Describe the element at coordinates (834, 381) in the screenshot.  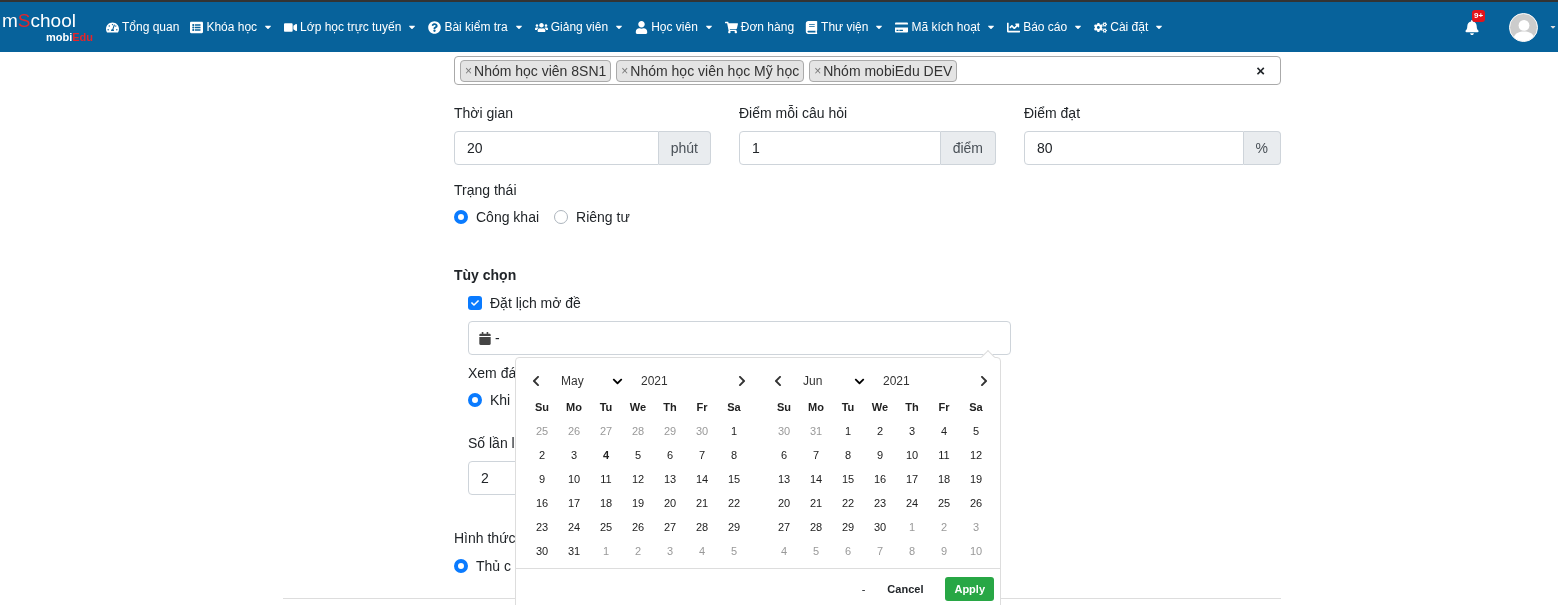
I see `month-select: Jun` at that location.